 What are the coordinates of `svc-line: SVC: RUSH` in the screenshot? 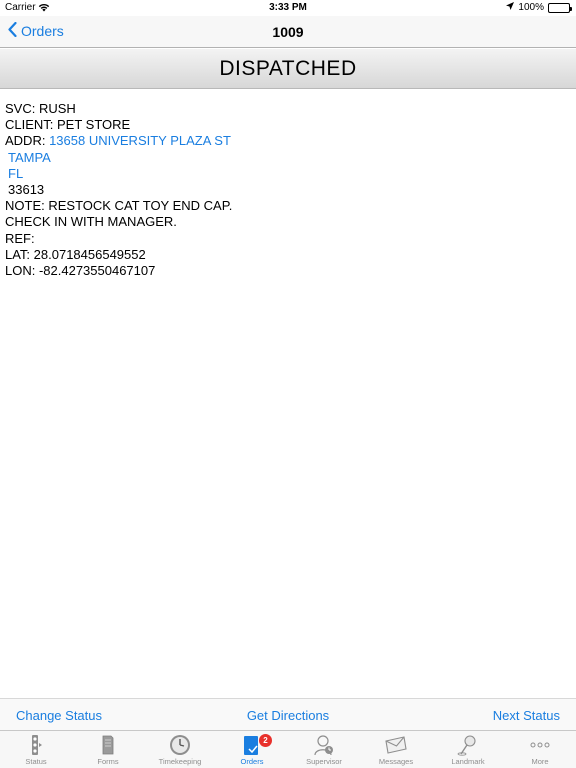 It's located at (40, 108).